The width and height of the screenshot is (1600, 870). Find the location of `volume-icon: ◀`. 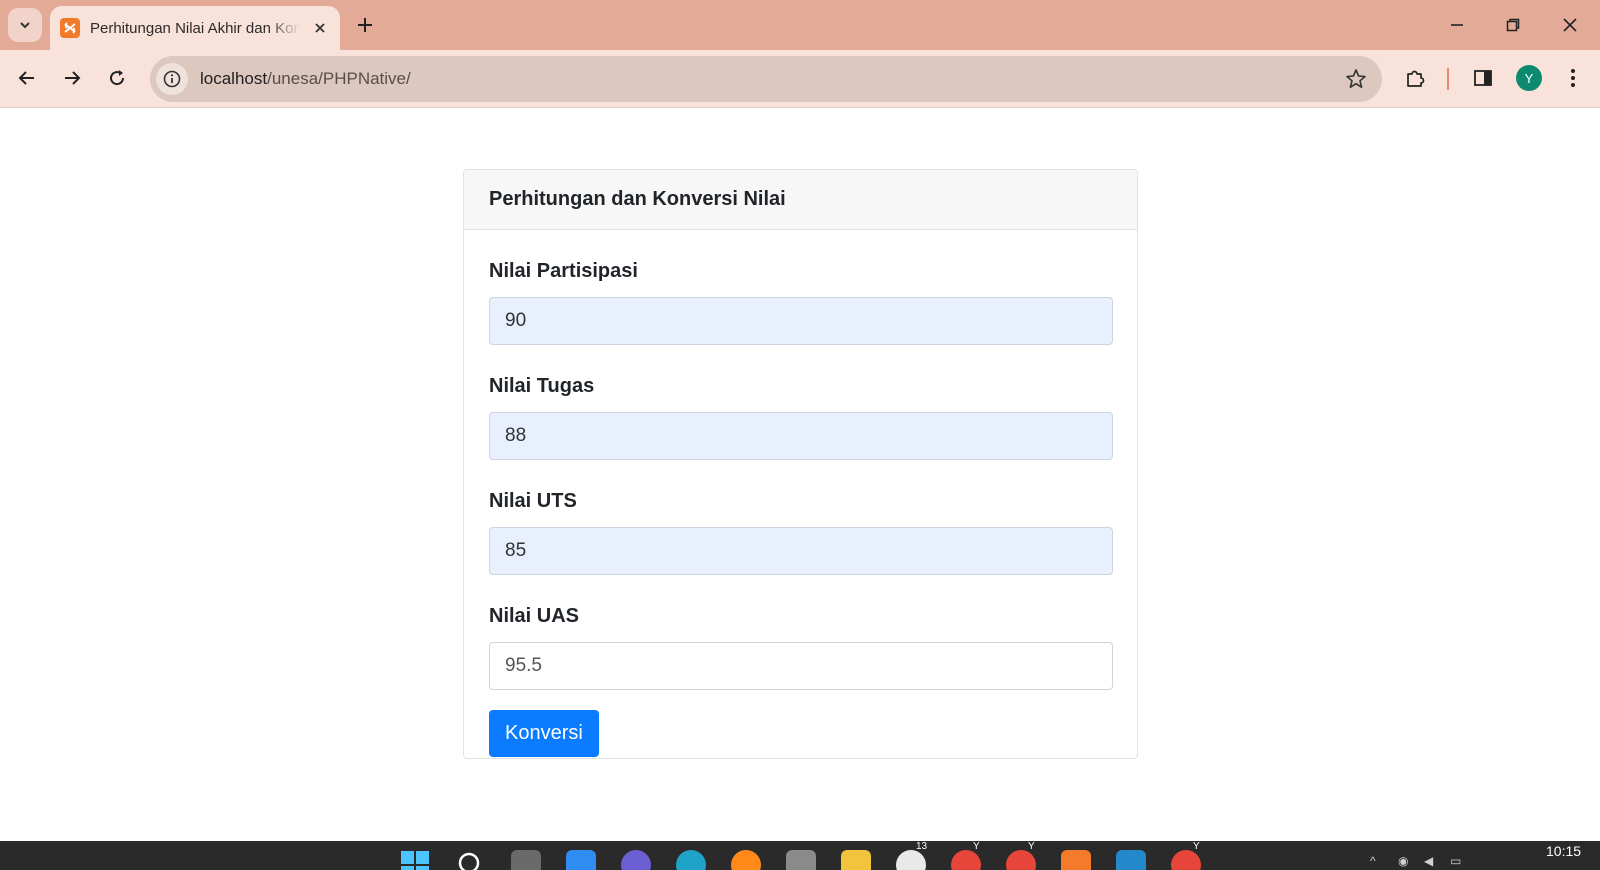

volume-icon: ◀ is located at coordinates (1428, 861).